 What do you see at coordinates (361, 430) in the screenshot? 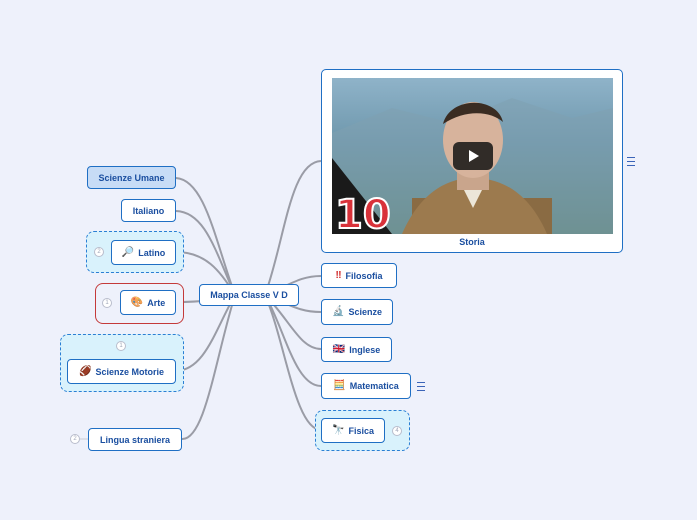
I see `node-label: Fisica` at bounding box center [361, 430].